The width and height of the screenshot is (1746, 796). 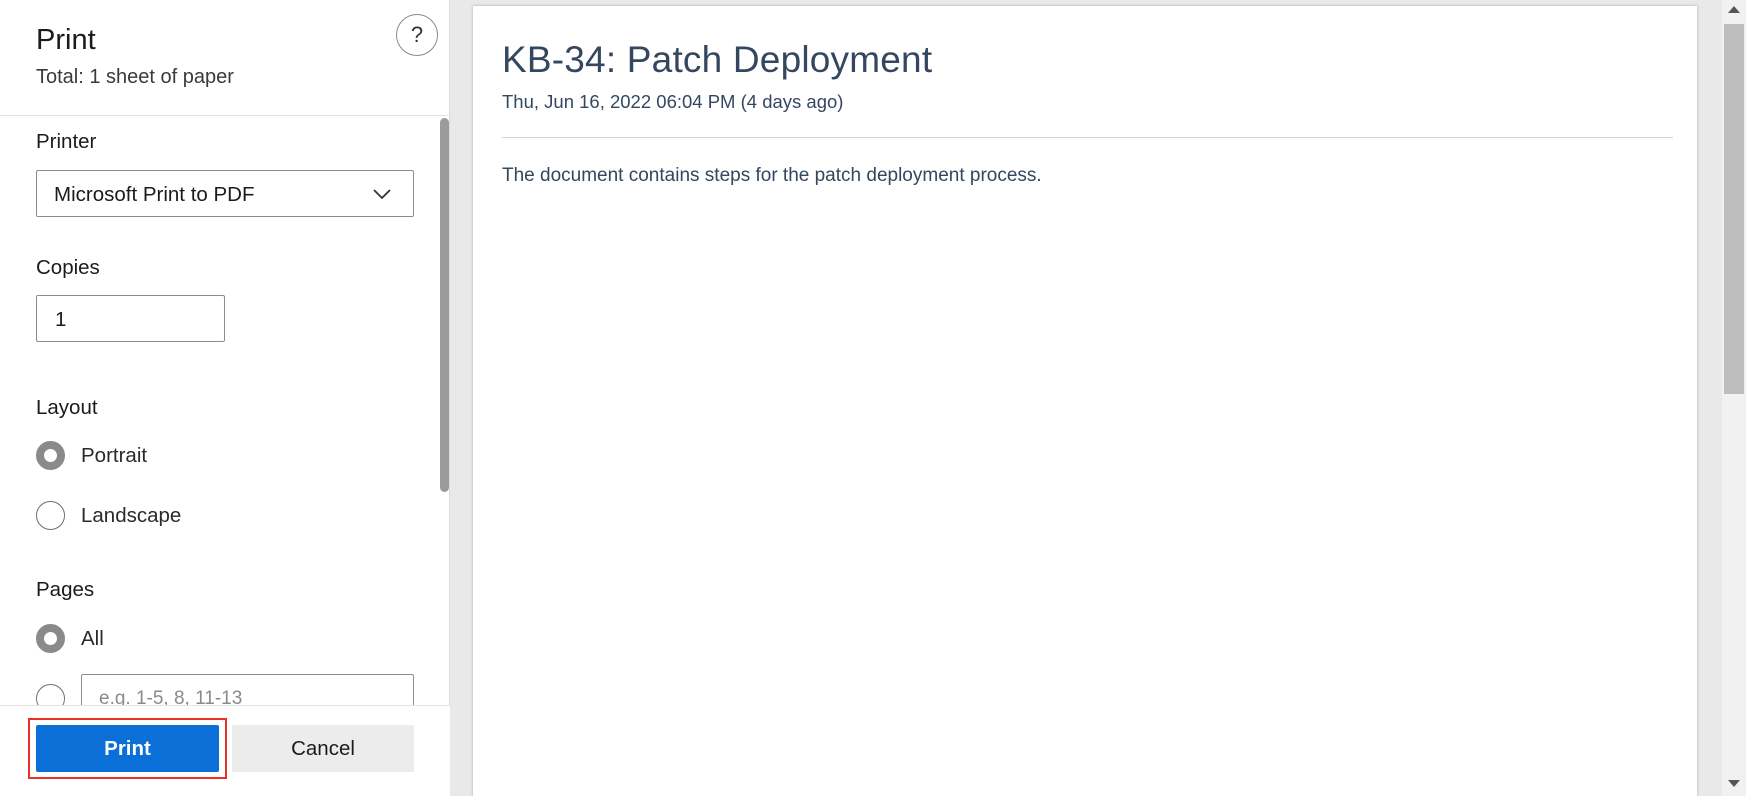 I want to click on pages-option-custom, so click(x=51, y=694).